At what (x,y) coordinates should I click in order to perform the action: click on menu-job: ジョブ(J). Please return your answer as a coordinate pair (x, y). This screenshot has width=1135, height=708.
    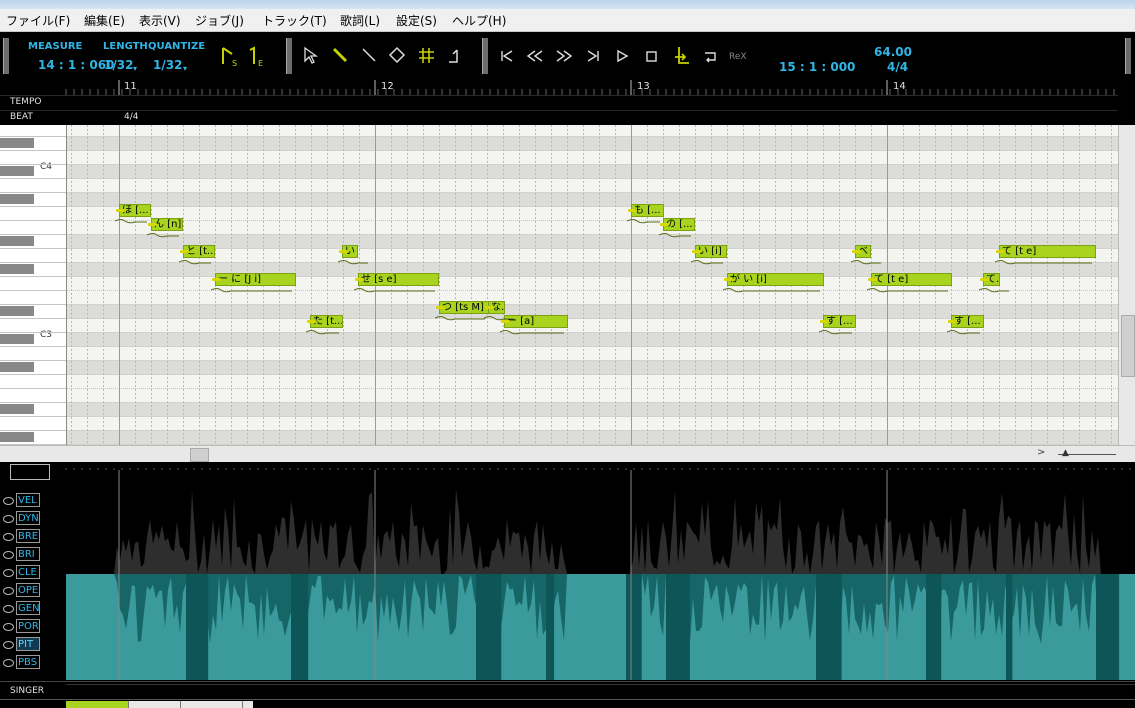
    Looking at the image, I should click on (219, 20).